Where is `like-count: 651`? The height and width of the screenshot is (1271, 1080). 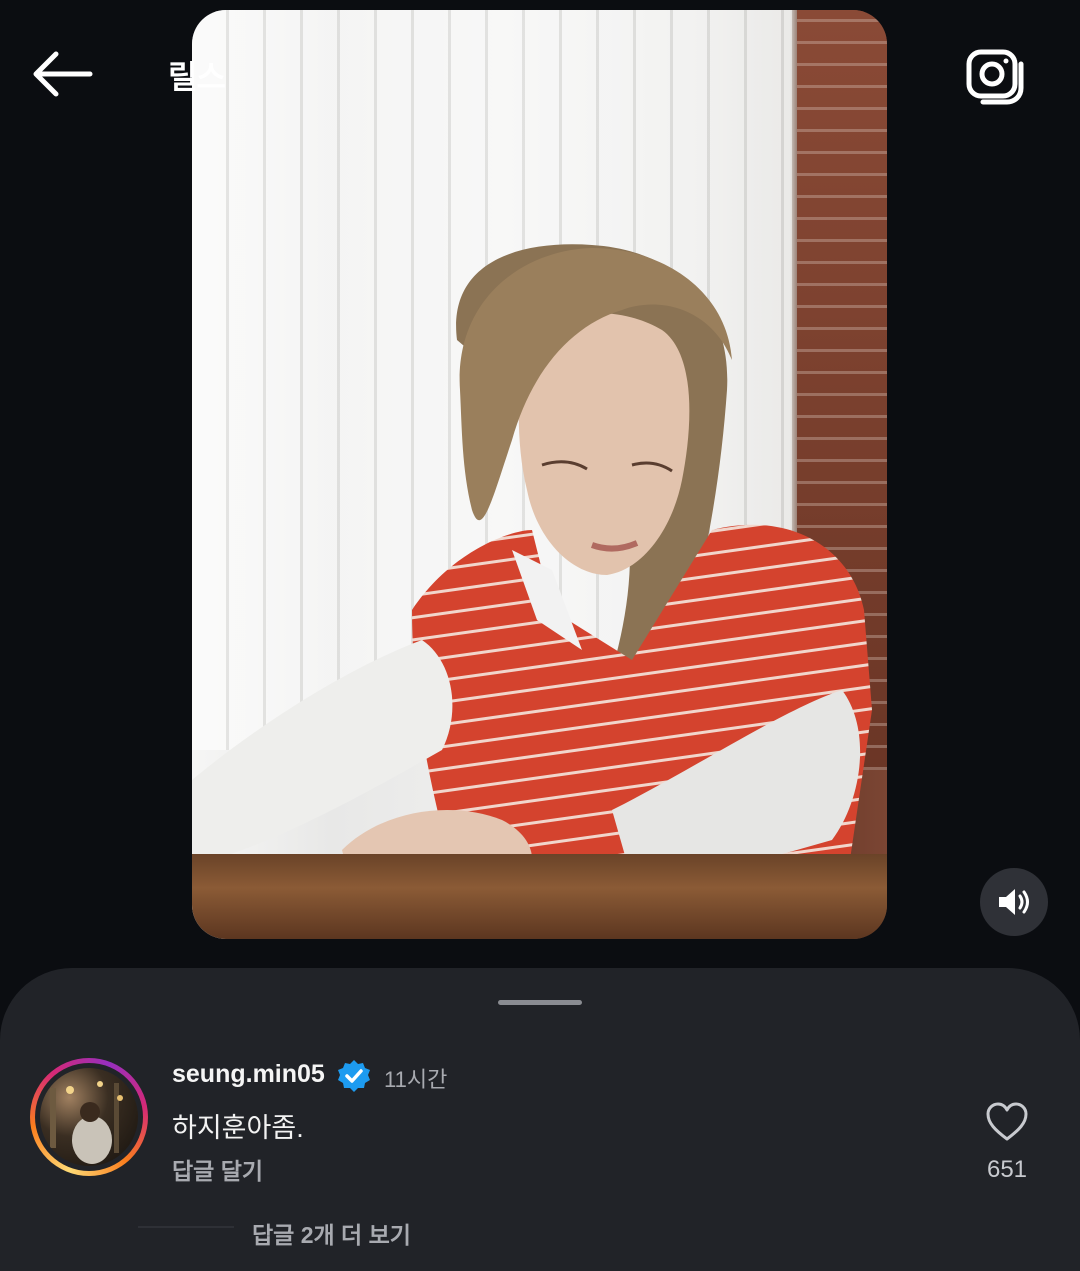
like-count: 651 is located at coordinates (1007, 1169).